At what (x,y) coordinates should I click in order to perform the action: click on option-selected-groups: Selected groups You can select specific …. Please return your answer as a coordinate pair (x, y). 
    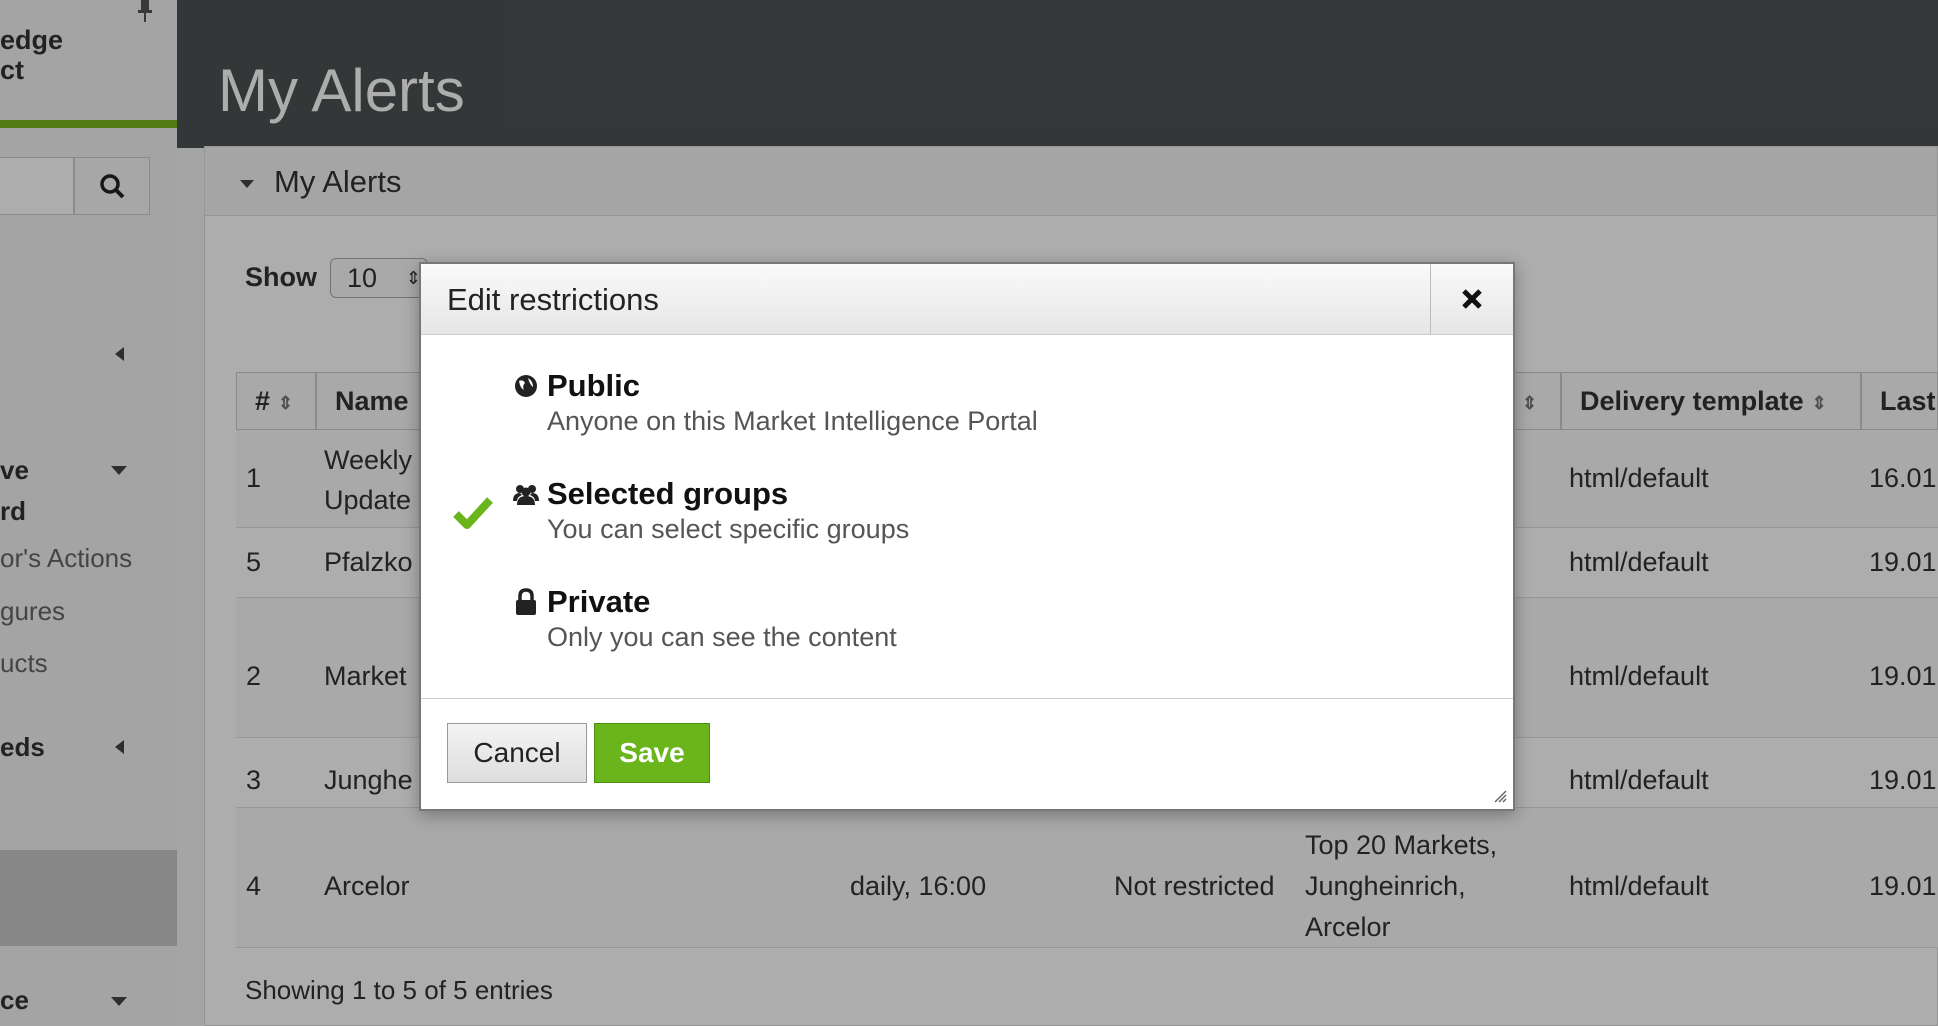
    Looking at the image, I should click on (967, 526).